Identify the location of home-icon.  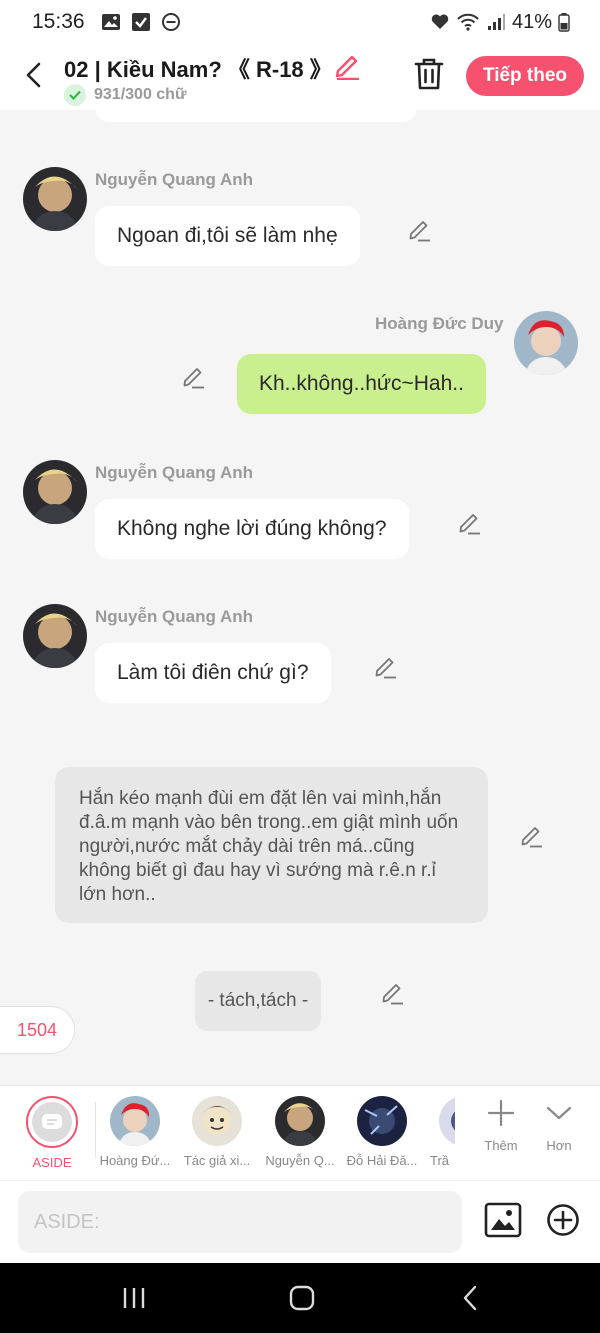
(302, 1298).